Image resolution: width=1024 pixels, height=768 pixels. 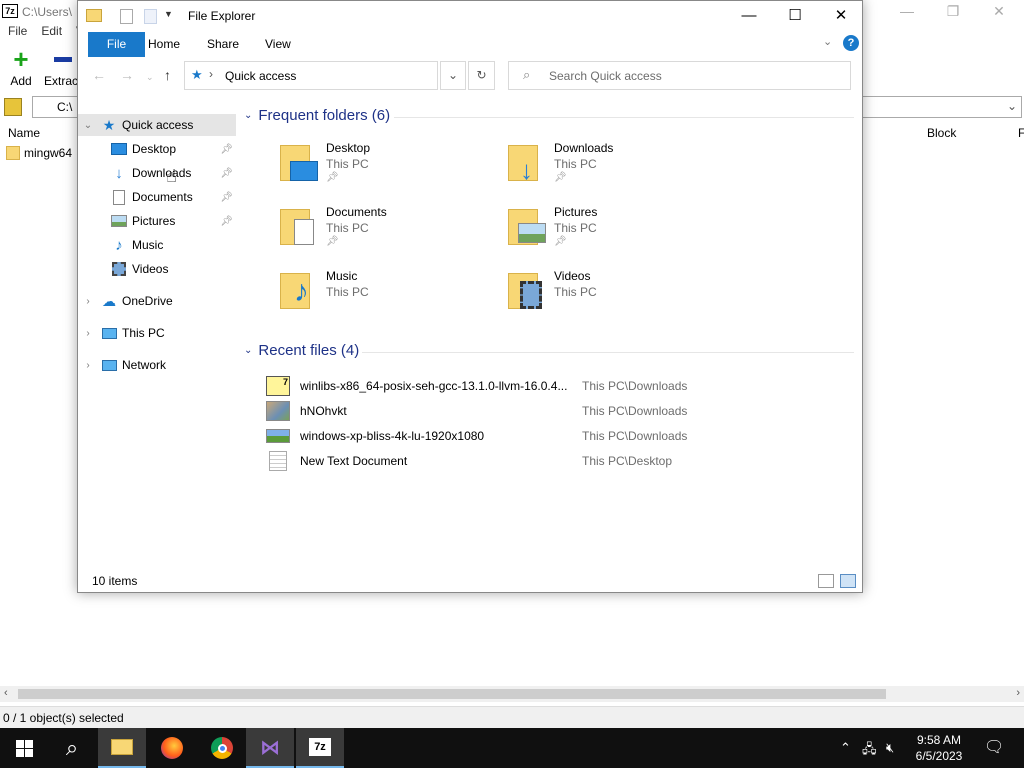 What do you see at coordinates (311, 75) in the screenshot?
I see `address-bar: ★ › Quick access` at bounding box center [311, 75].